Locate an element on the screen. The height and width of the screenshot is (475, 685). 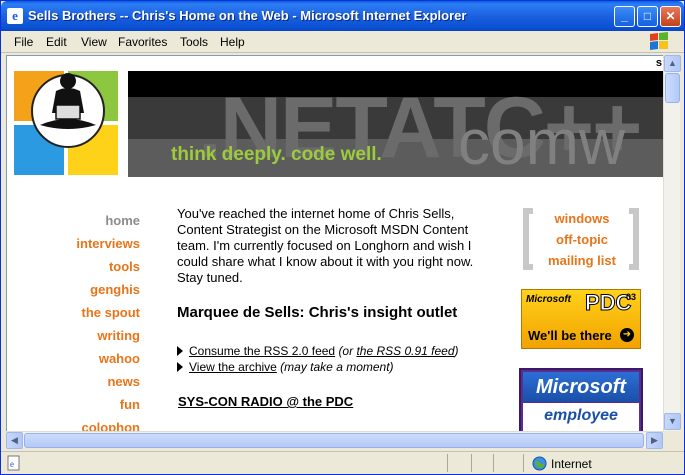
rss-or-text: (or is located at coordinates (346, 351).